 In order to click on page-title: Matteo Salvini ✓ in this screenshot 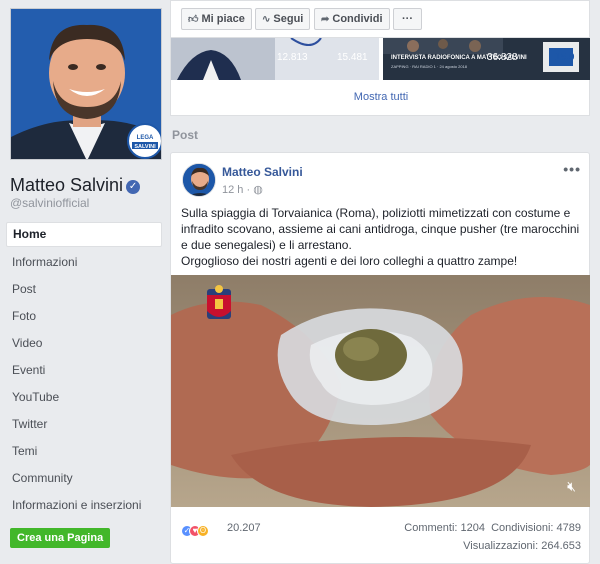, I will do `click(75, 185)`.